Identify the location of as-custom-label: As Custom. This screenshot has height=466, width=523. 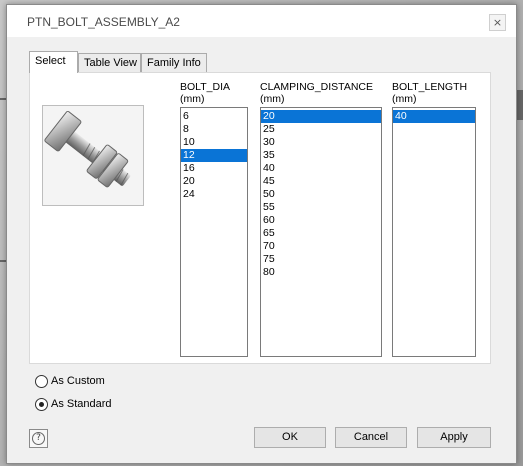
(78, 381).